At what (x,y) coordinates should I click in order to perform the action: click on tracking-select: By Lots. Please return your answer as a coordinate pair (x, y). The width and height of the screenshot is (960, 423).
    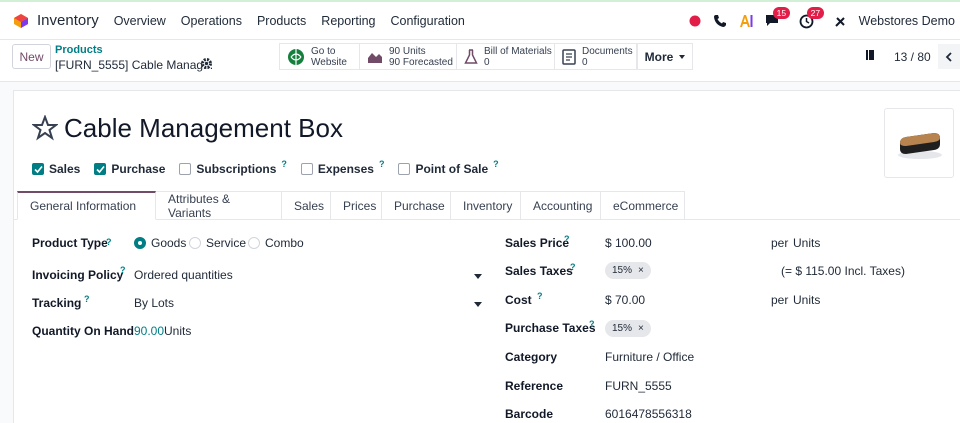
    Looking at the image, I should click on (154, 303).